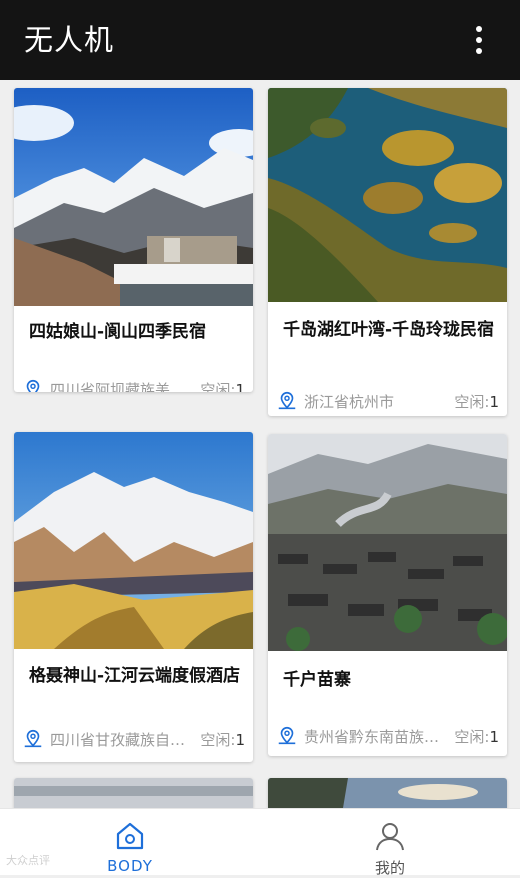 This screenshot has width=520, height=878. I want to click on card-footer: 四川省阿坝藏族羌族自治州 空闲:1, so click(133, 384).